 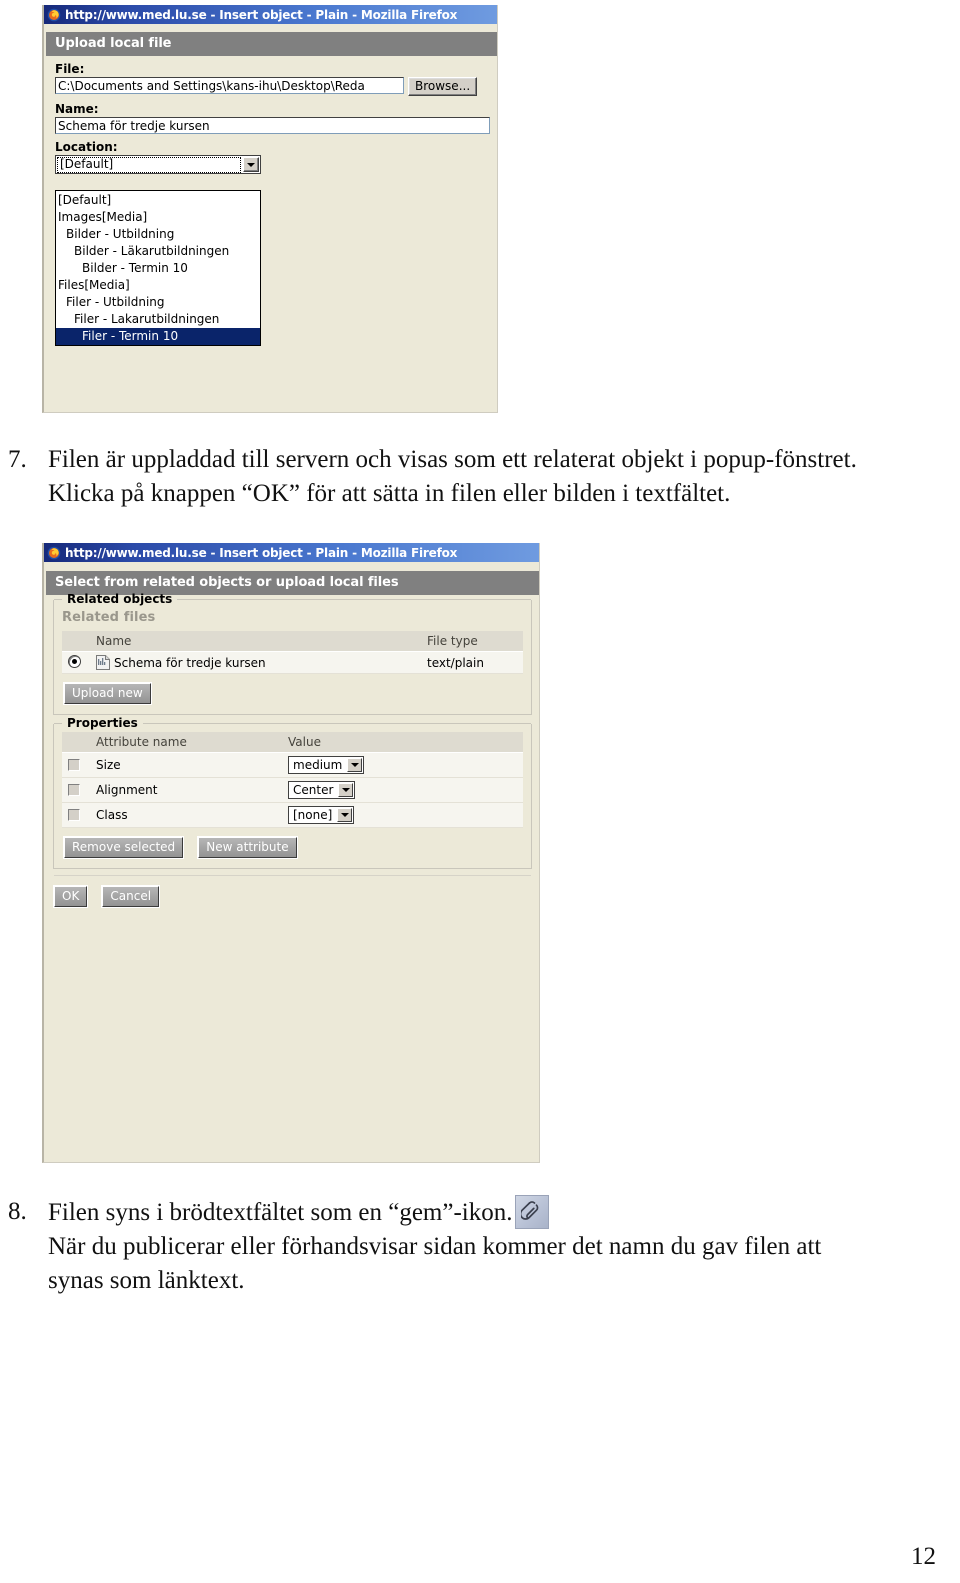 What do you see at coordinates (531, 1212) in the screenshot?
I see `paperclip-icon` at bounding box center [531, 1212].